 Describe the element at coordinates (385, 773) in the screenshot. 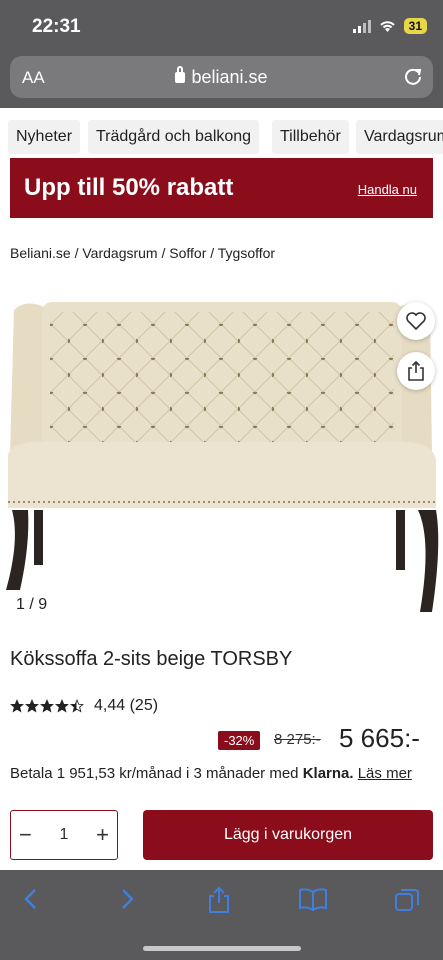

I see `klarna-read-more-link: Läs mer` at that location.